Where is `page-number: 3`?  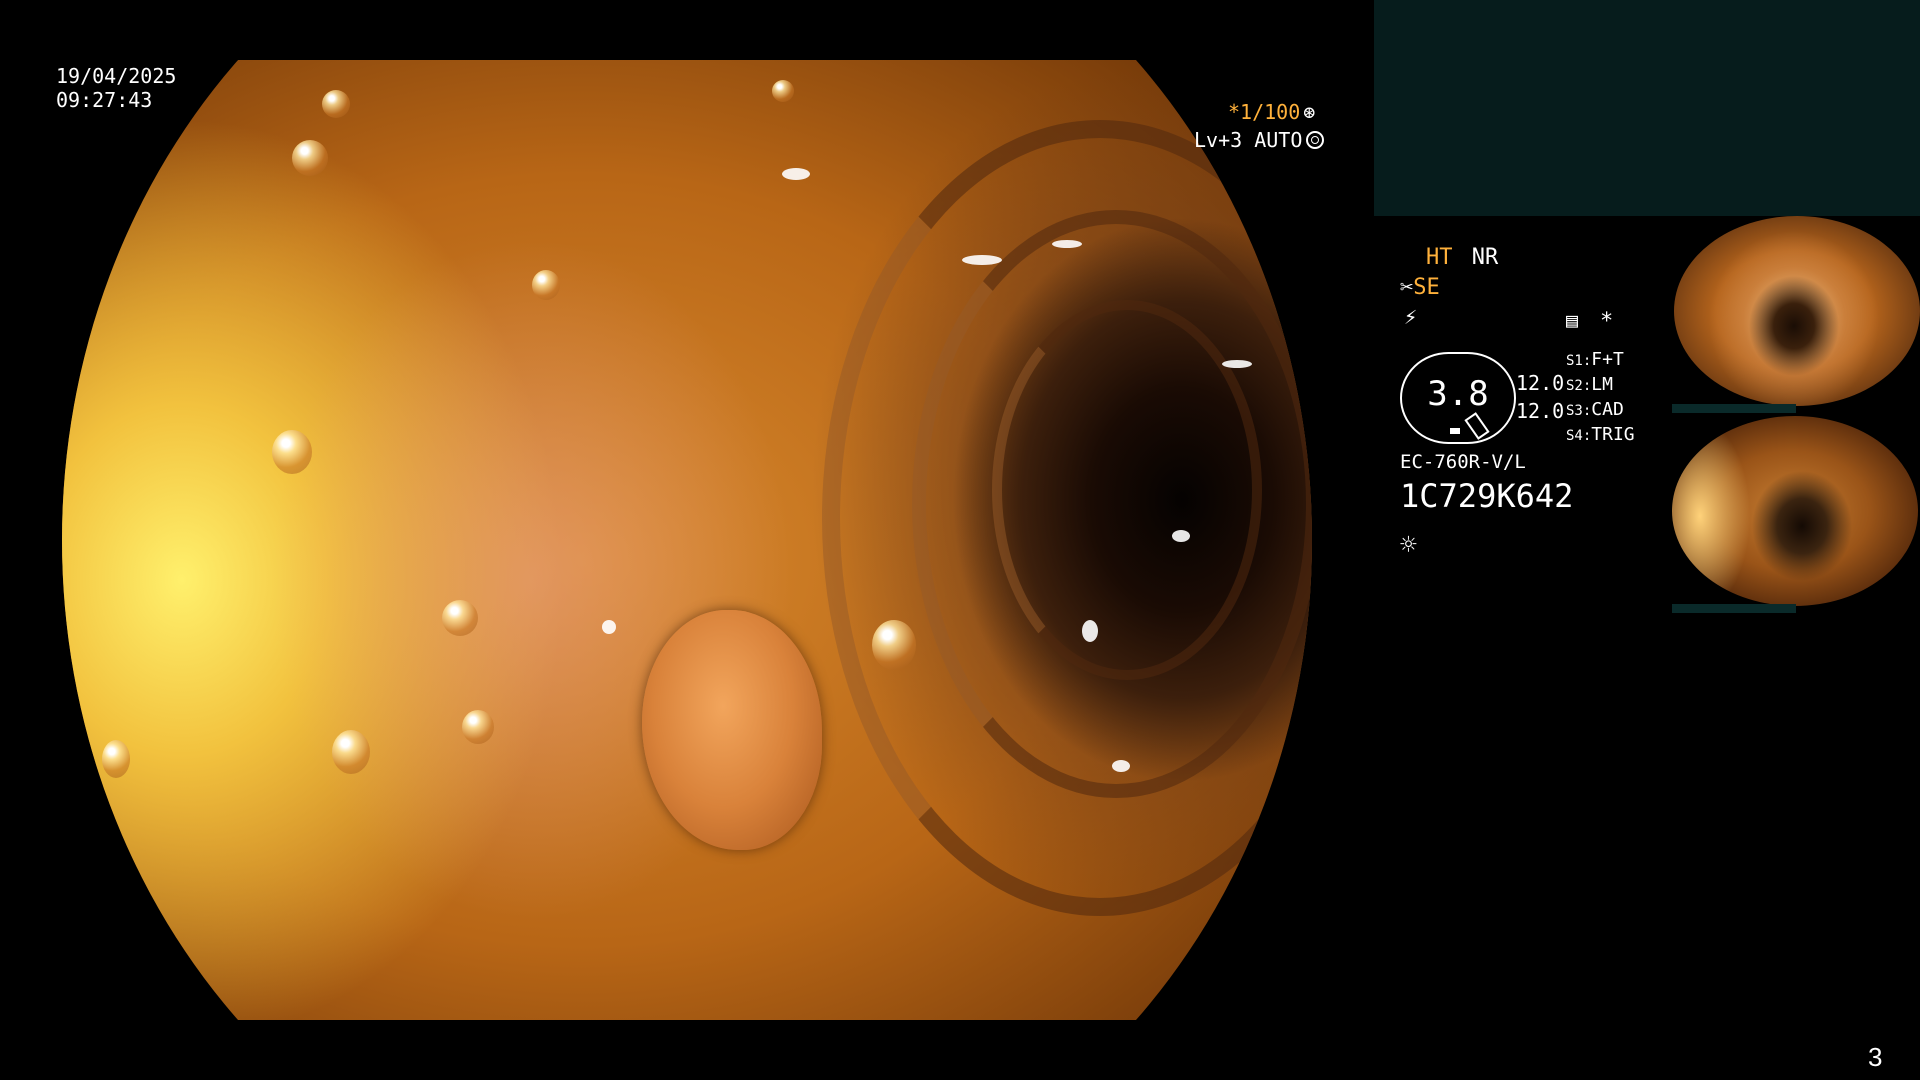
page-number: 3 is located at coordinates (1875, 1057).